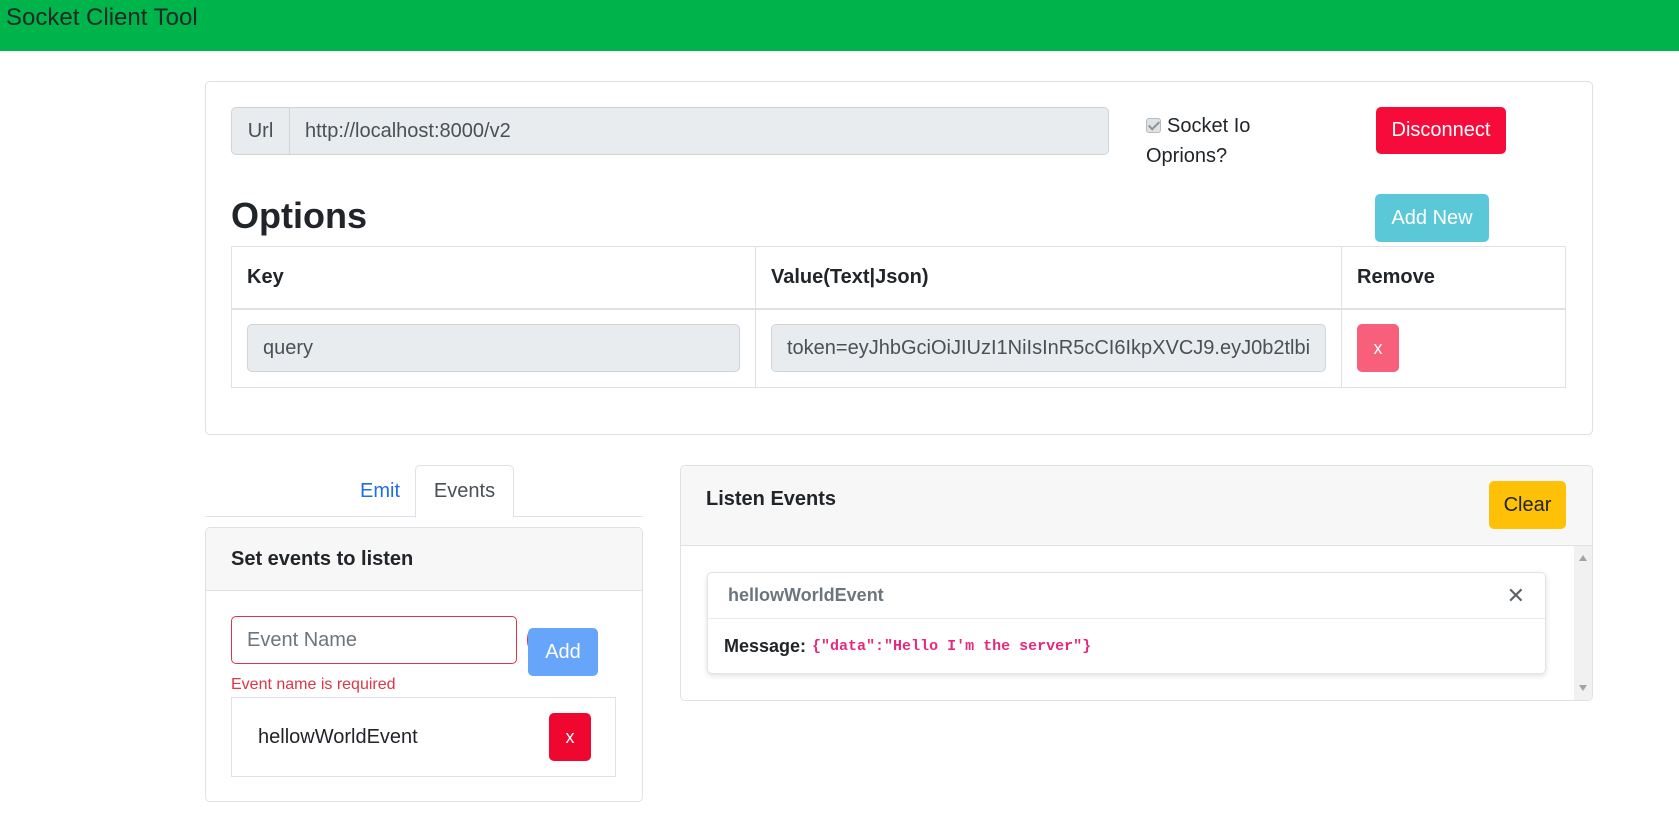  What do you see at coordinates (563, 652) in the screenshot?
I see `add-event-button: Add` at bounding box center [563, 652].